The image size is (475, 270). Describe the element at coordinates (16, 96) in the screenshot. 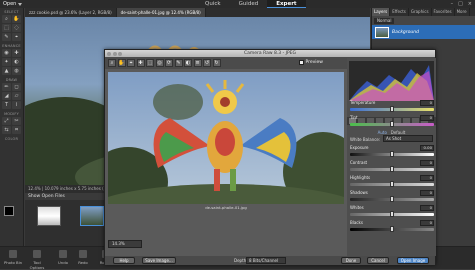

I see `draw-tool-3: ▱` at that location.